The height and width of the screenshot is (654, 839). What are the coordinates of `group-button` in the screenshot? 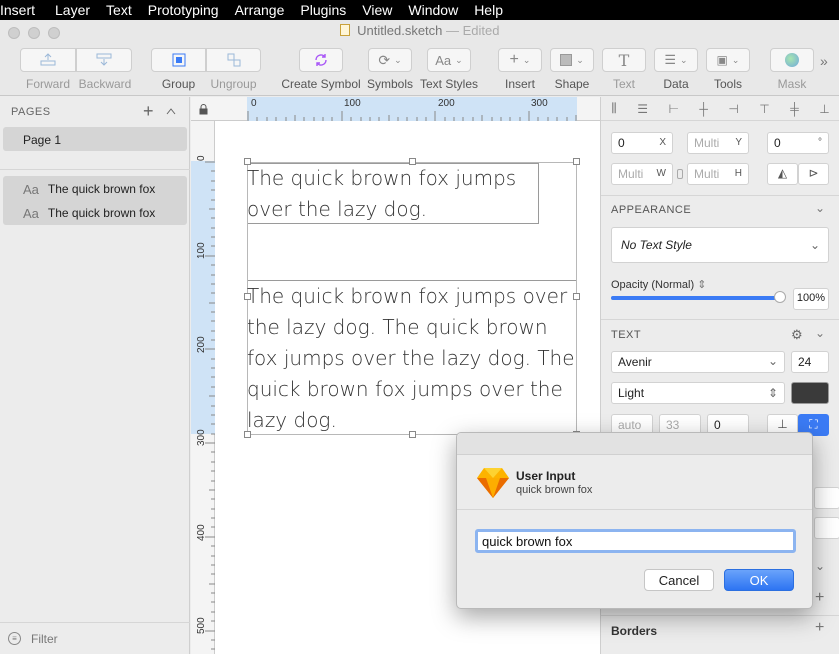 It's located at (178, 60).